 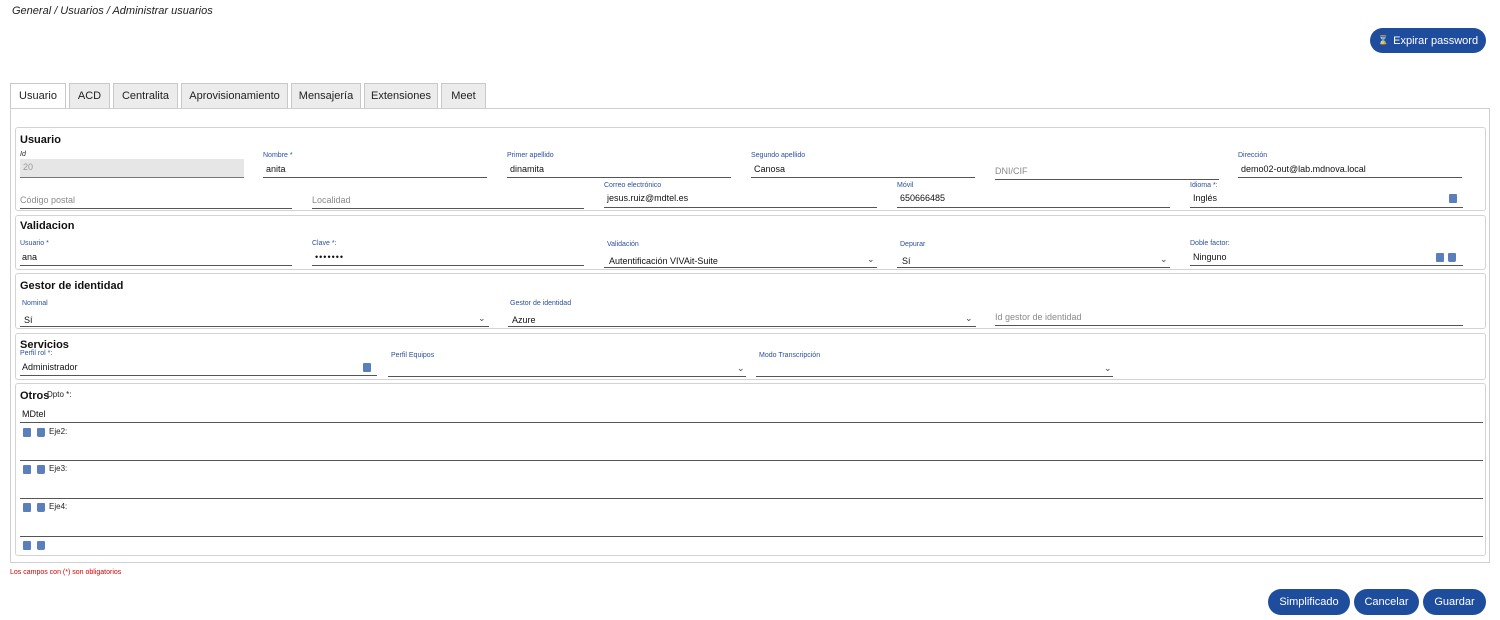 I want to click on expire-password-label: Expirar password, so click(x=1436, y=40).